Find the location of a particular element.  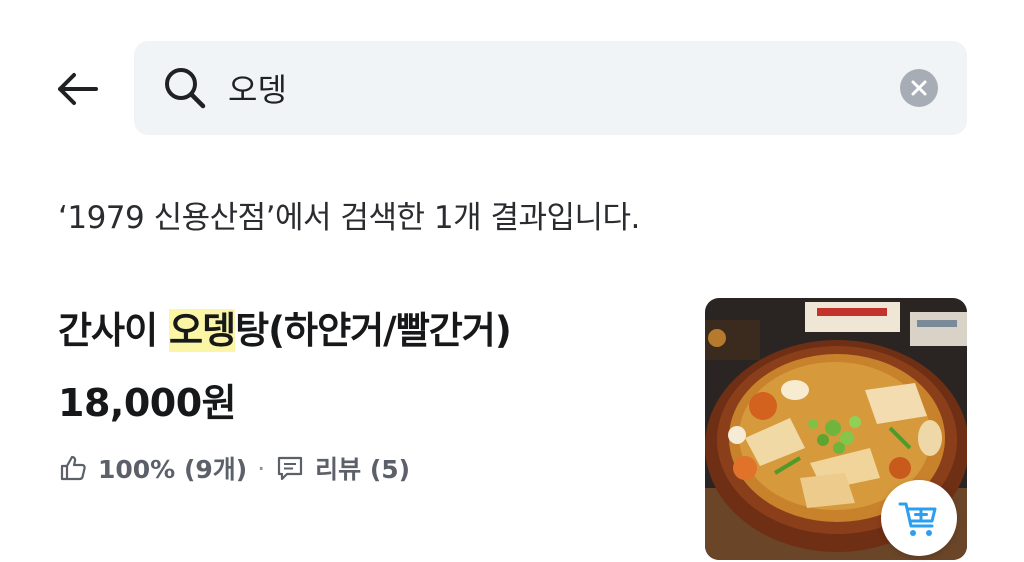

menu-meta: 100% (9개) · 리뷰 (5) is located at coordinates (234, 468).